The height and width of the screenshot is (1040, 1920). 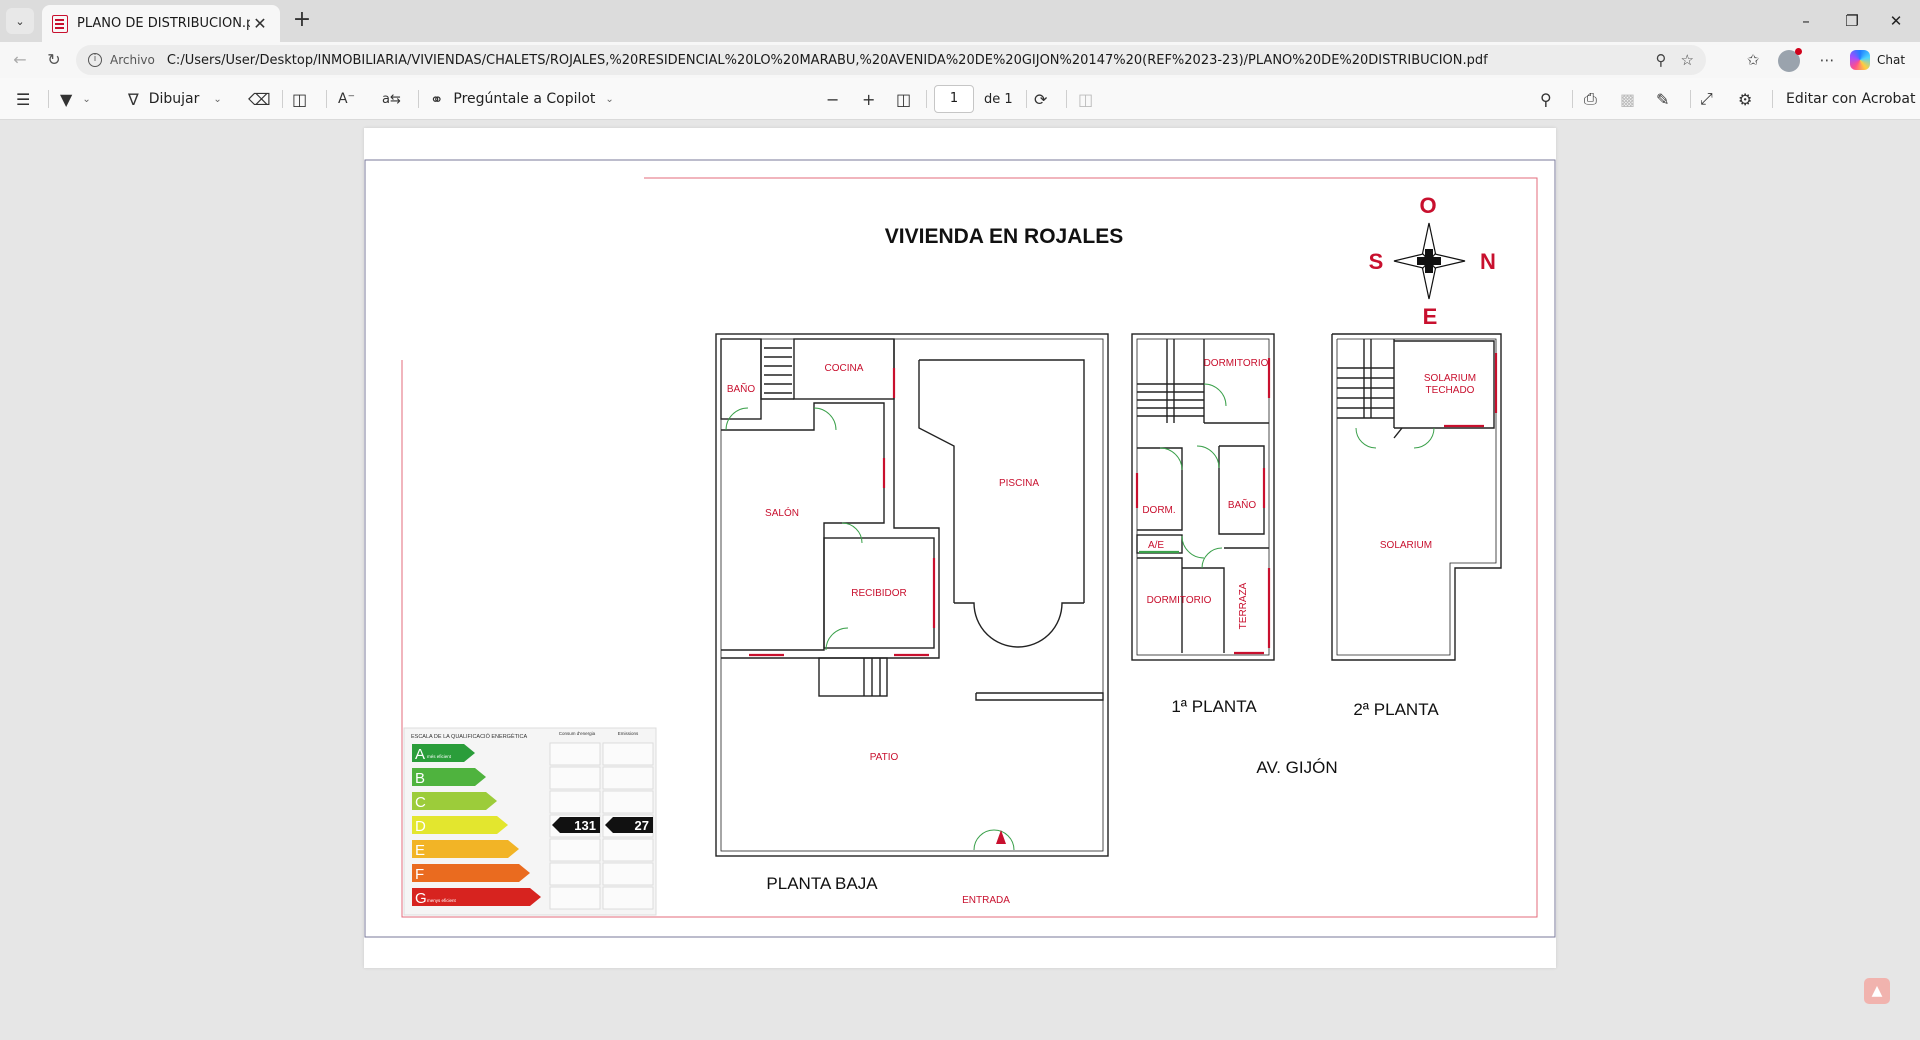 I want to click on fullscreen-button: ⤢, so click(x=1706, y=99).